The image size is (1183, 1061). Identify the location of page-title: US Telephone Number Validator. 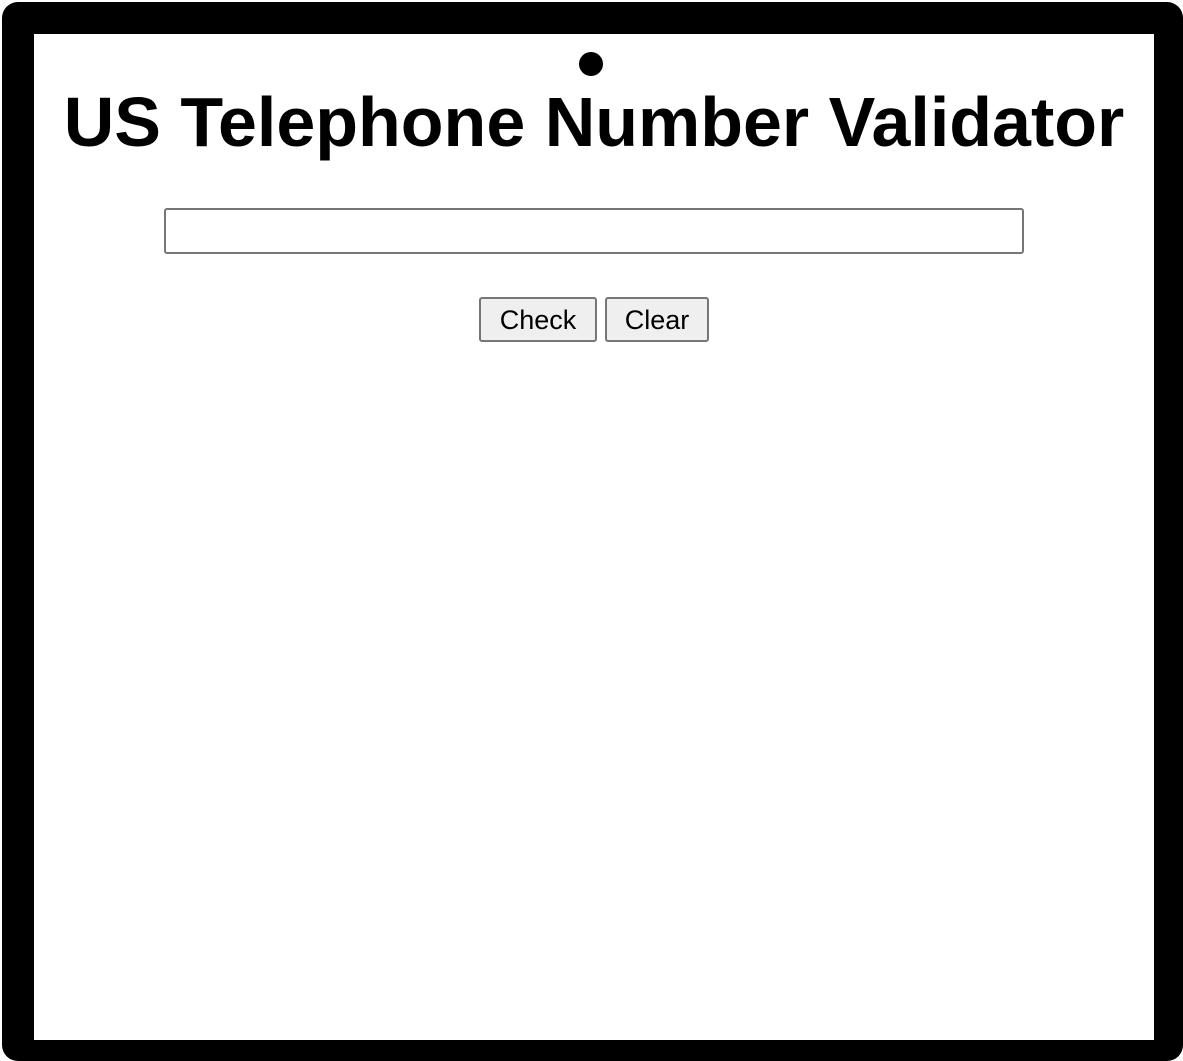
(594, 122).